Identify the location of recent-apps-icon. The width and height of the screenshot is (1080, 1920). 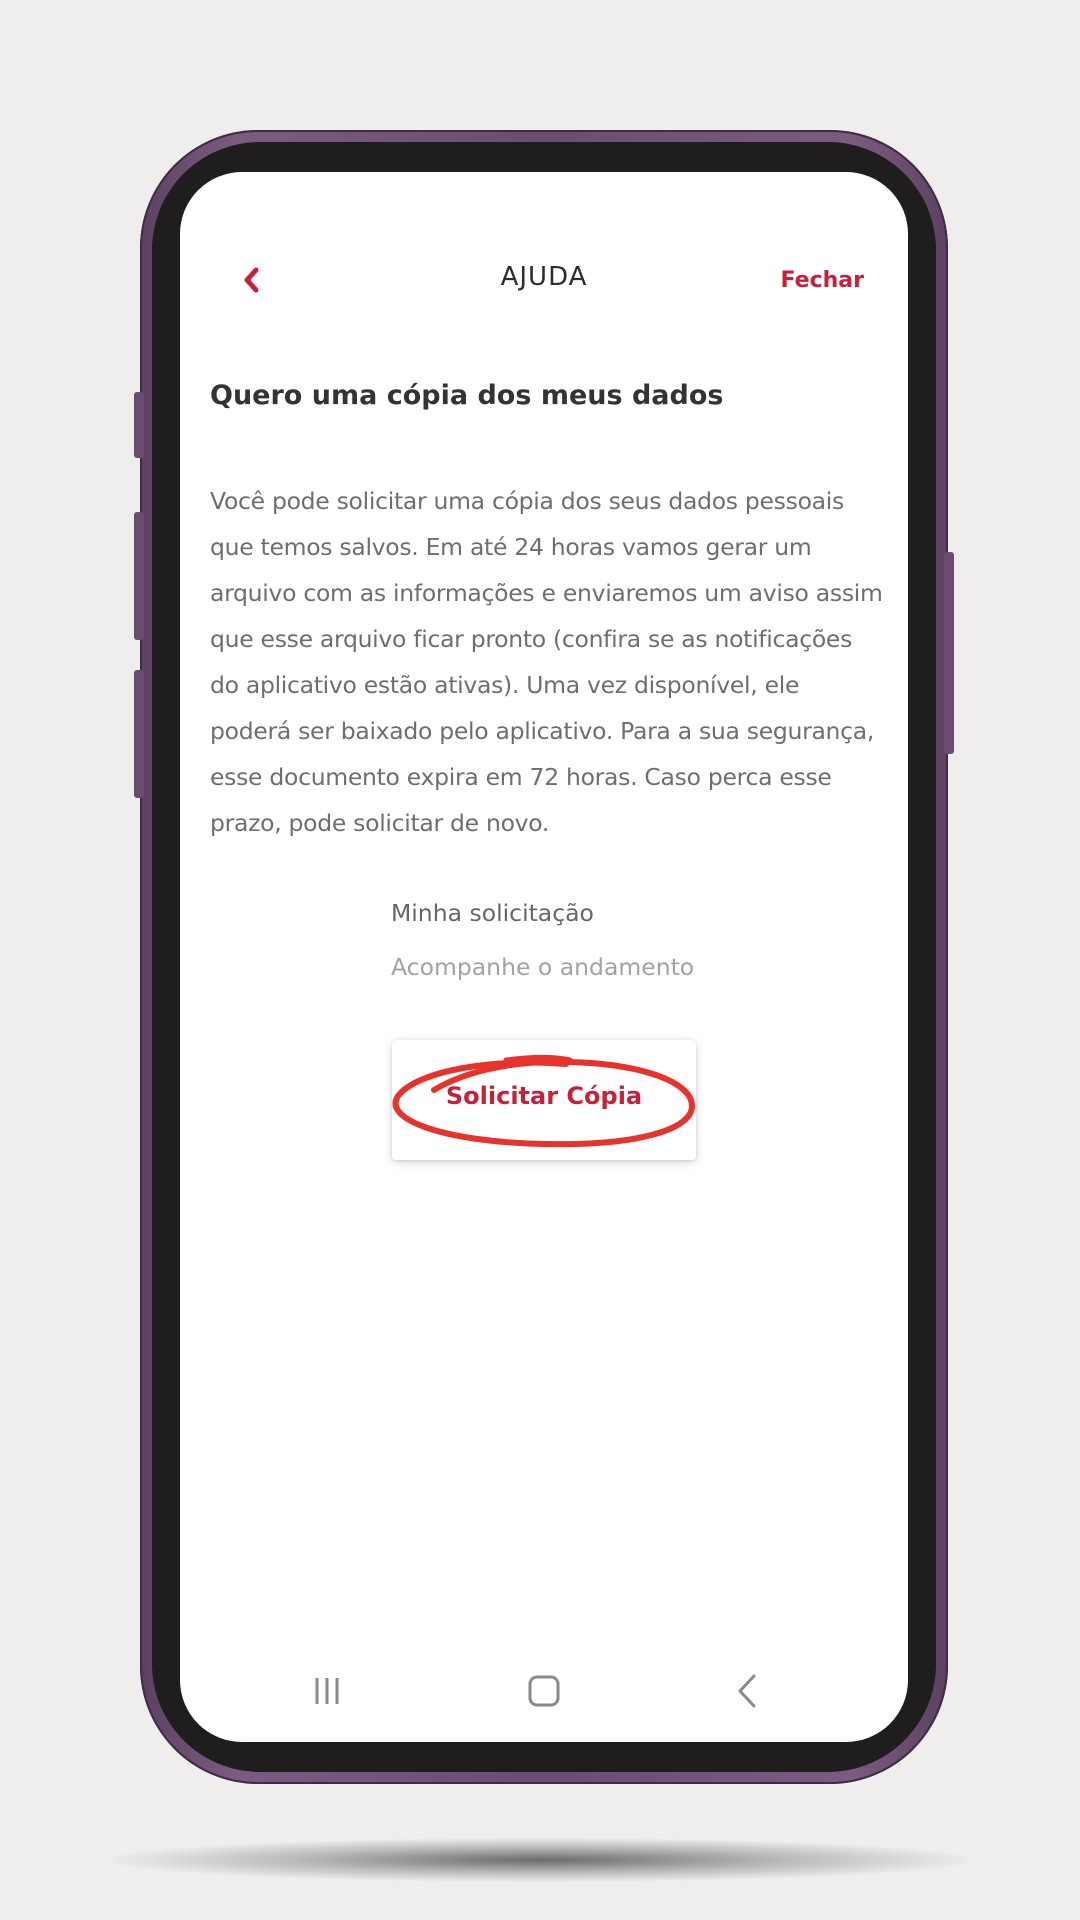
(327, 1691).